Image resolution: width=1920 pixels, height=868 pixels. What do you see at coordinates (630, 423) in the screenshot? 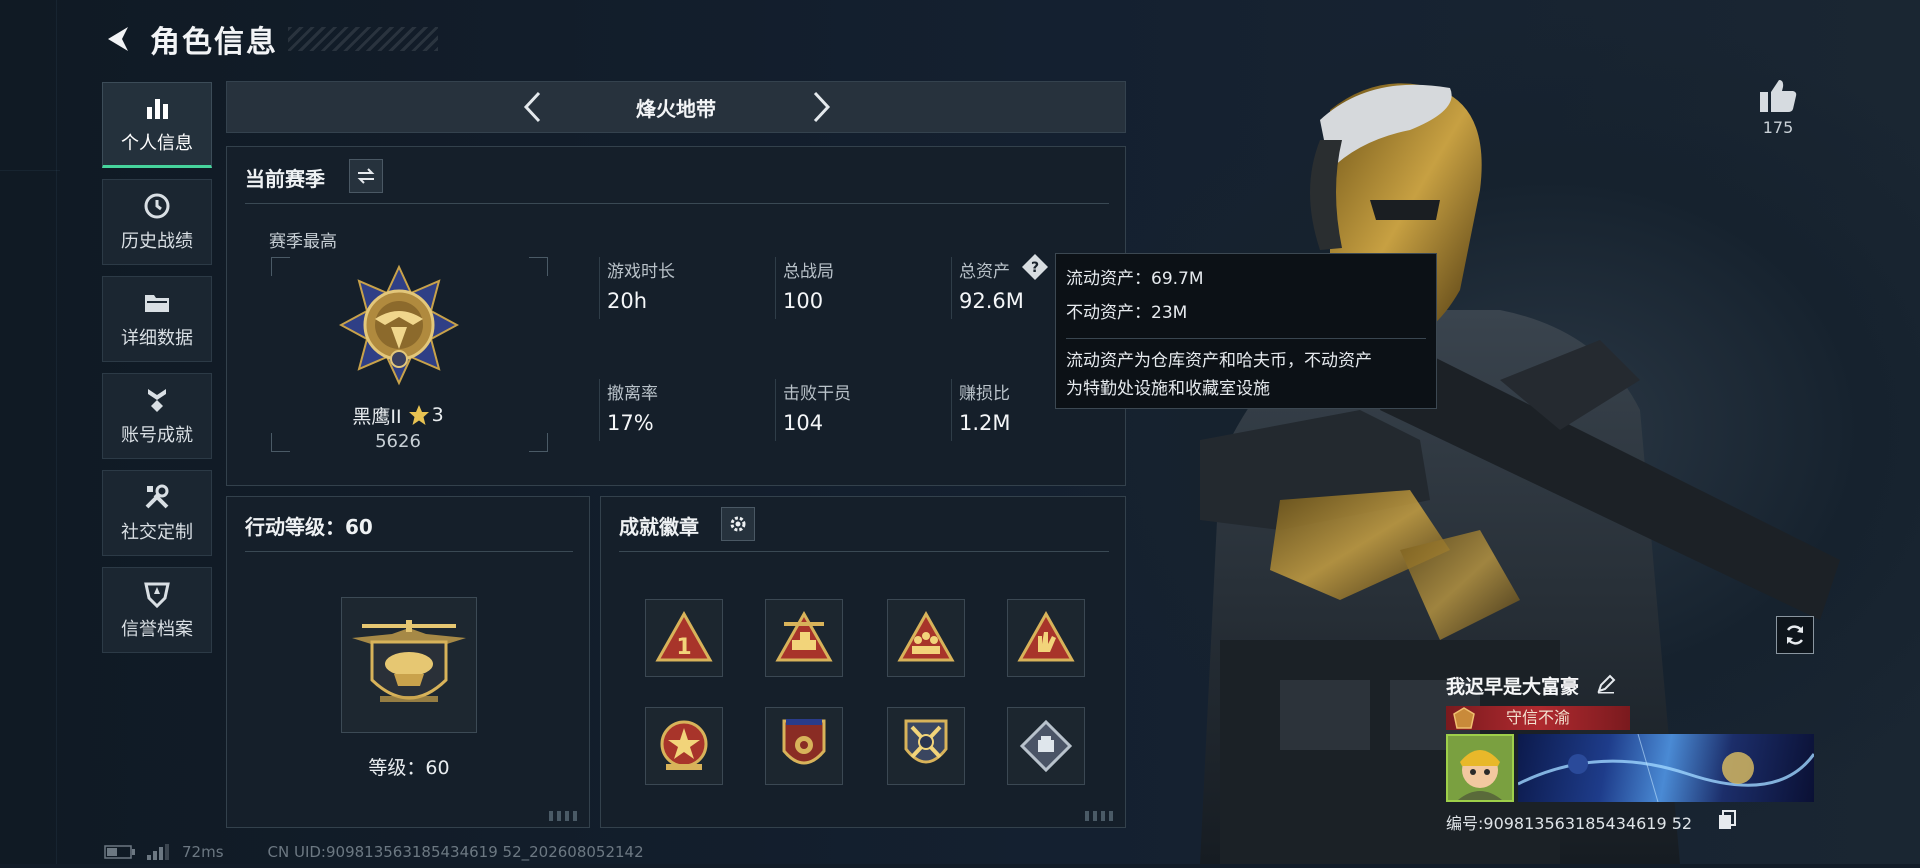
I see `stat-value: 17%` at bounding box center [630, 423].